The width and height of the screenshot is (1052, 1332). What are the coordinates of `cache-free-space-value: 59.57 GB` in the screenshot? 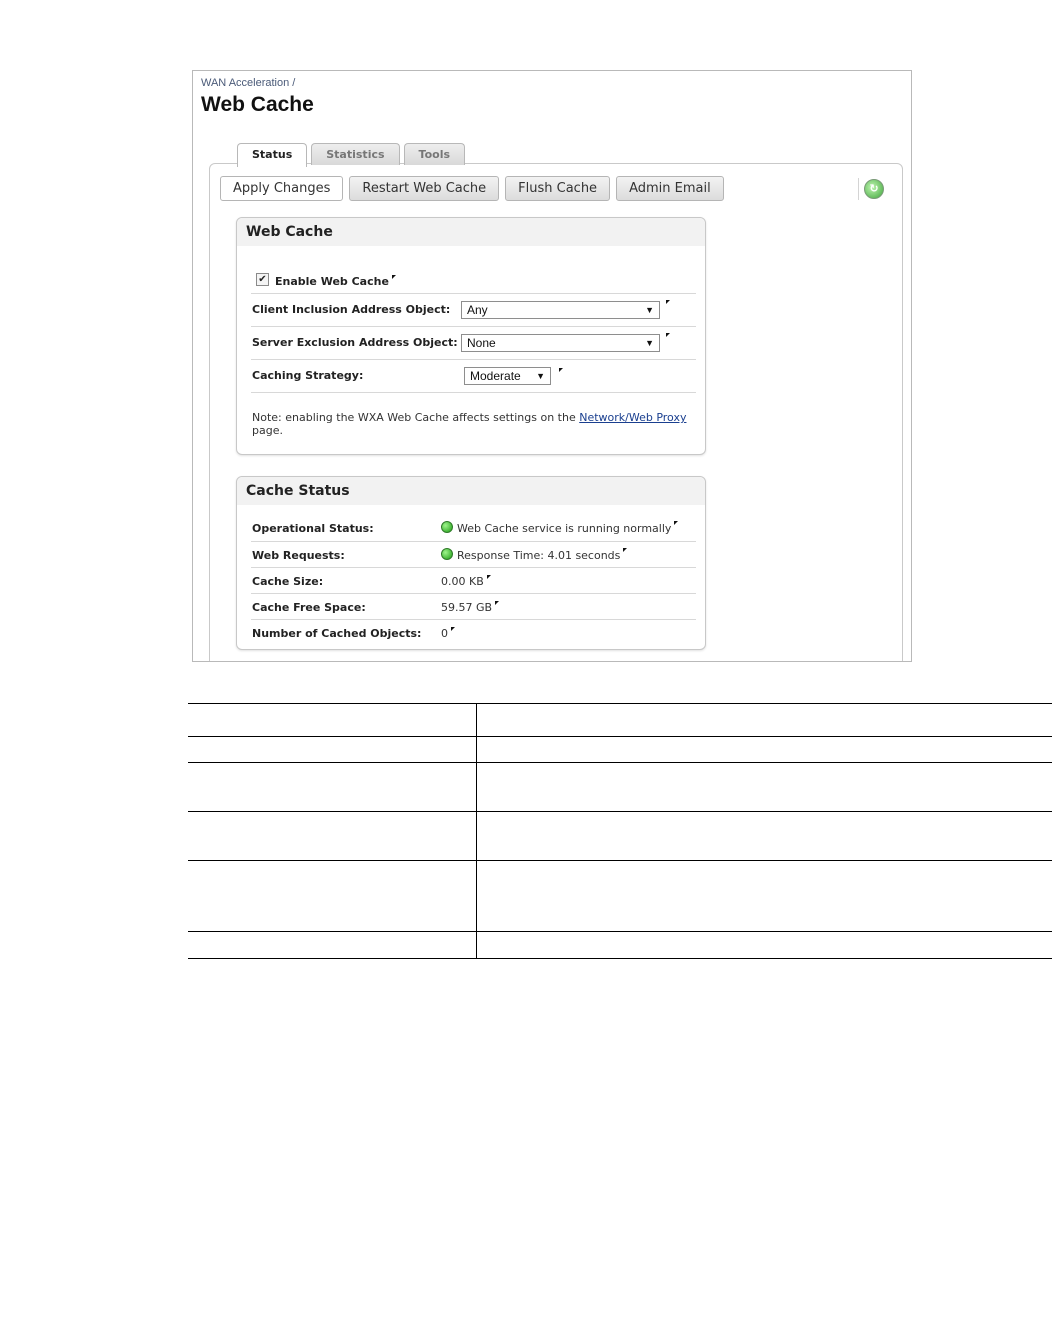 It's located at (467, 607).